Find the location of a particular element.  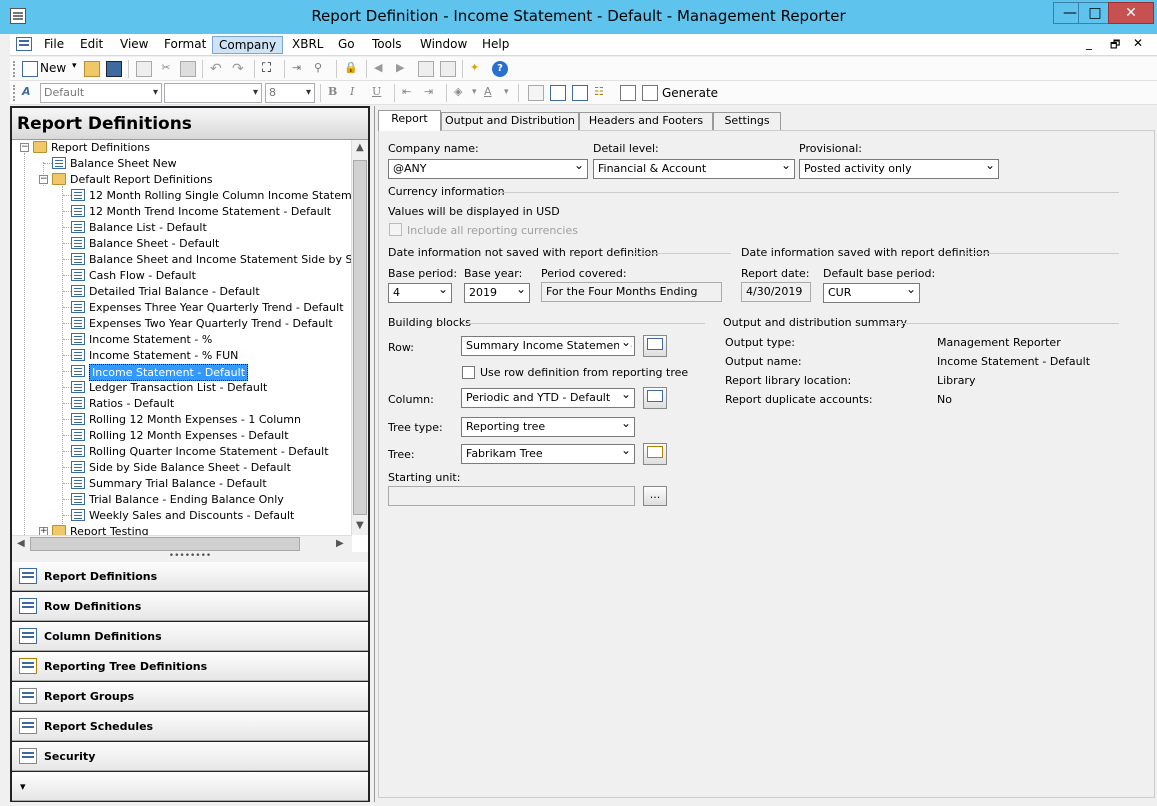

menu-window: Window is located at coordinates (443, 45).